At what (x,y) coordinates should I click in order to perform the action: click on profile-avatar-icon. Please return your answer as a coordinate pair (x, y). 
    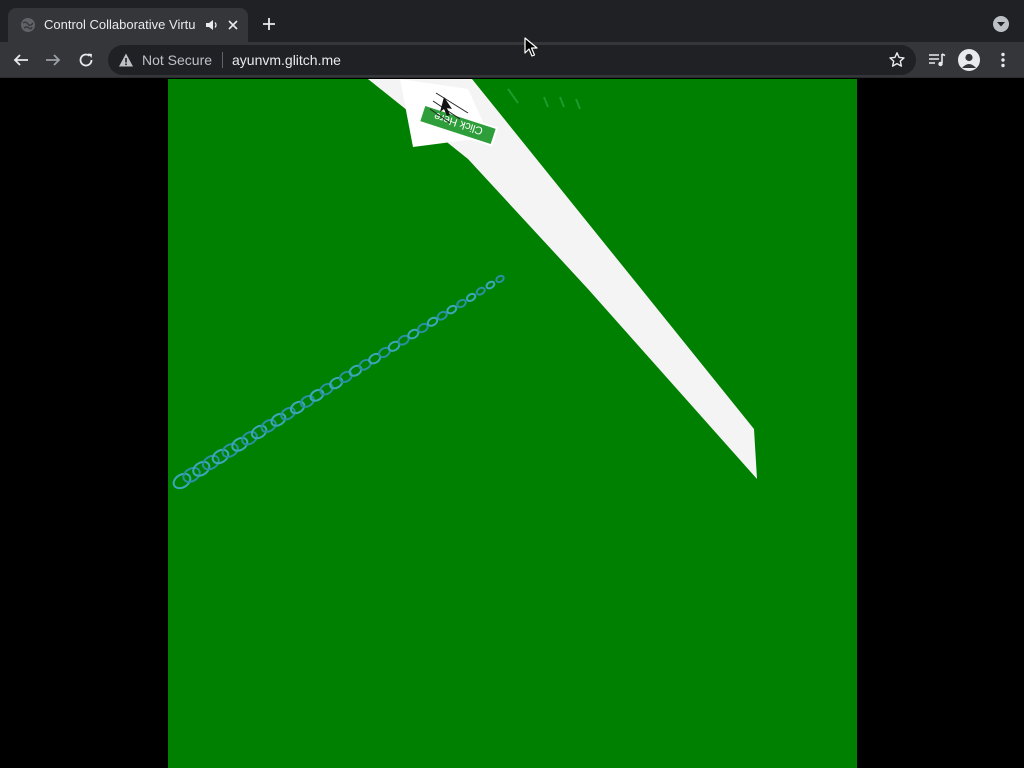
    Looking at the image, I should click on (969, 60).